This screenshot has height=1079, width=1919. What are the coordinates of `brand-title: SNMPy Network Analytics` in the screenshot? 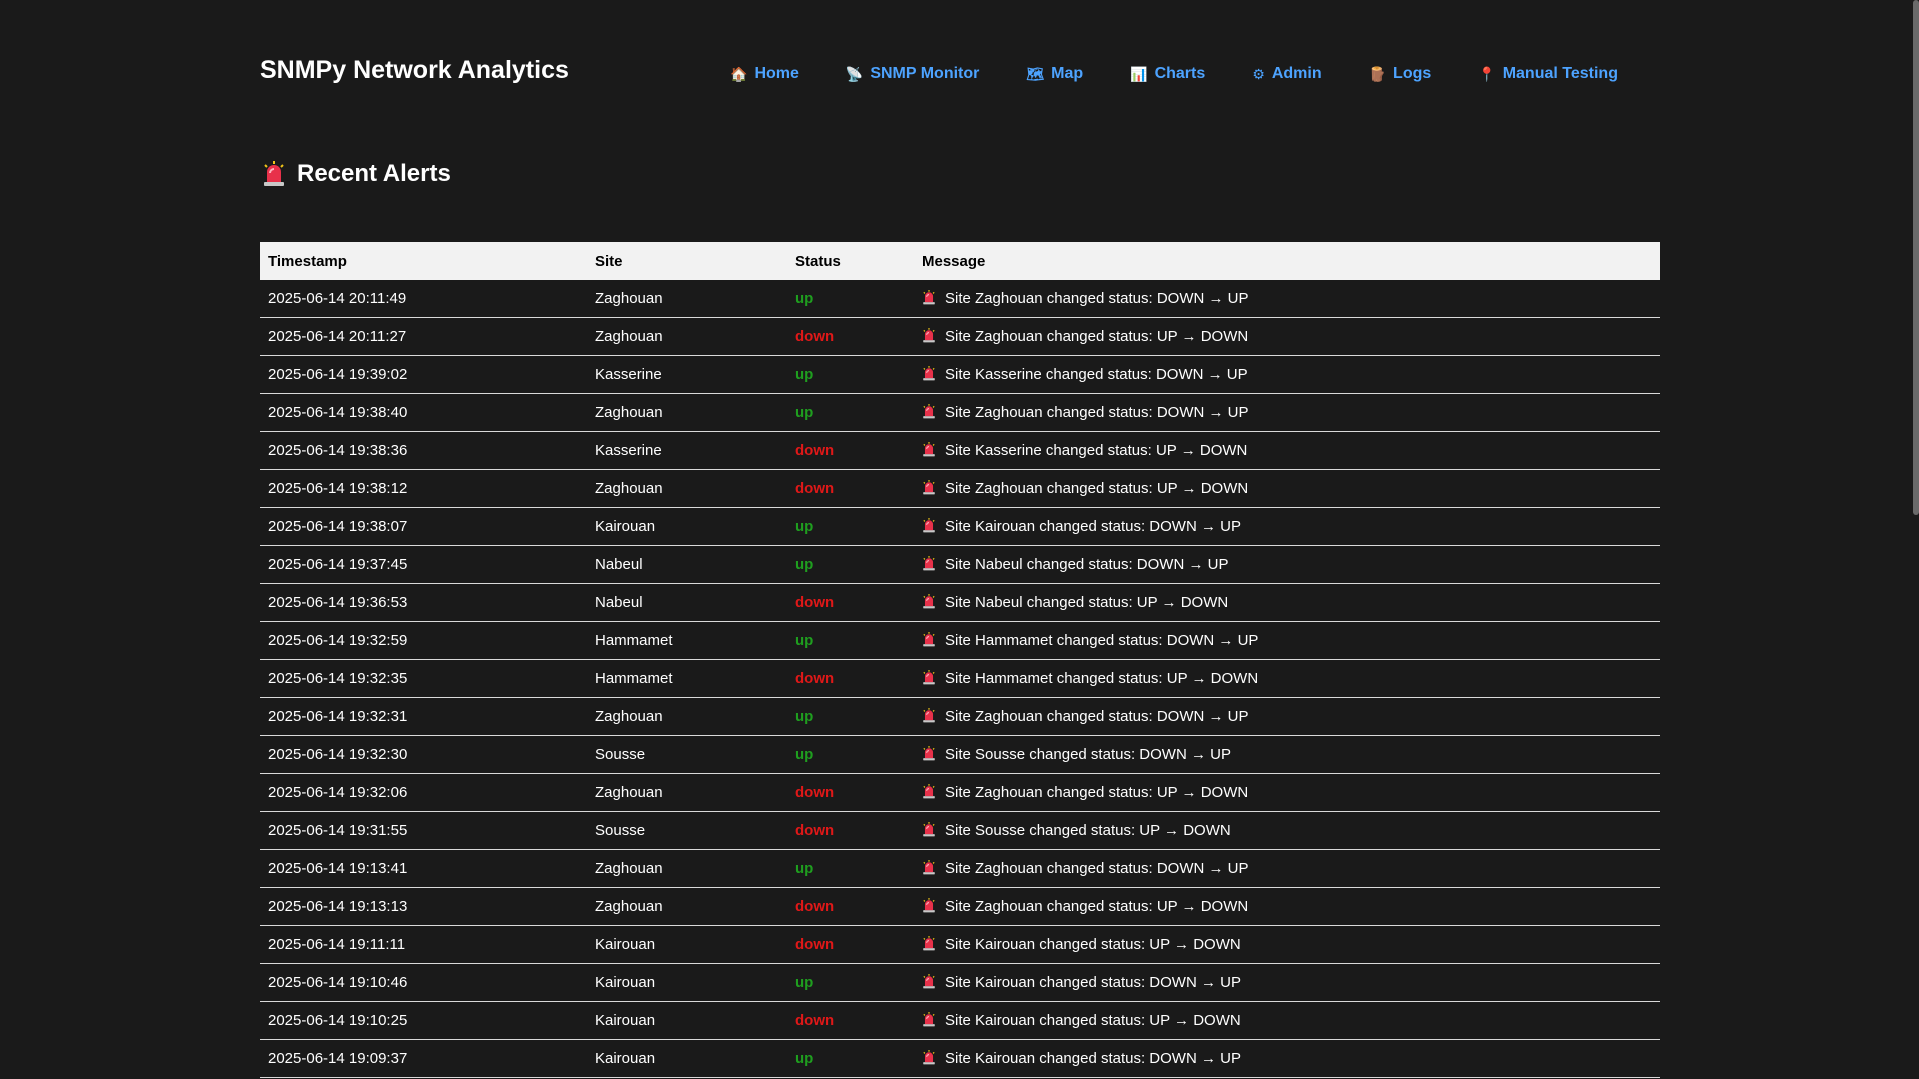 It's located at (414, 70).